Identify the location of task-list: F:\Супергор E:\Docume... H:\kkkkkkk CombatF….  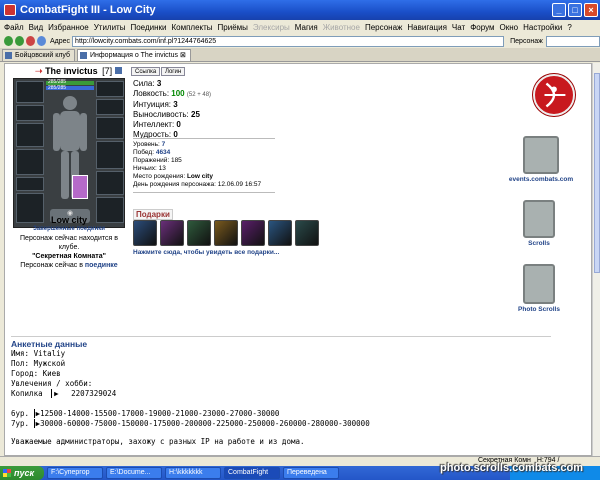
(191, 473).